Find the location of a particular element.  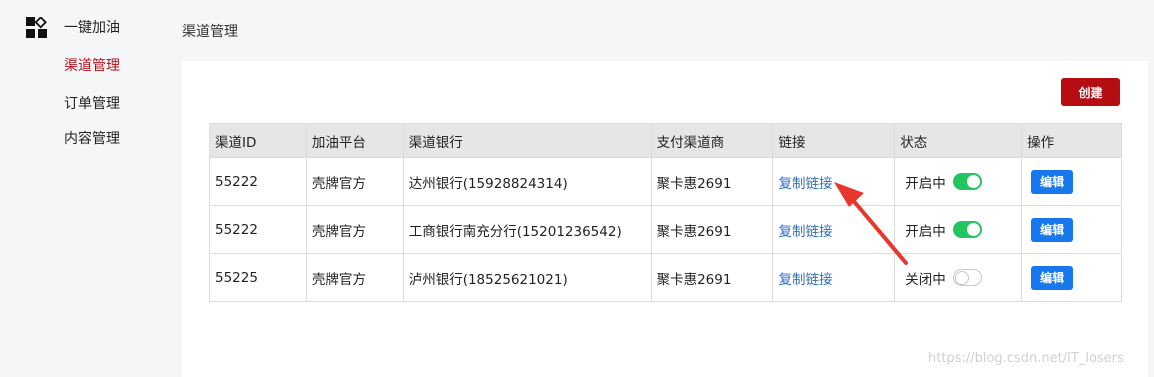

column-header-action: 操作 is located at coordinates (1071, 140).